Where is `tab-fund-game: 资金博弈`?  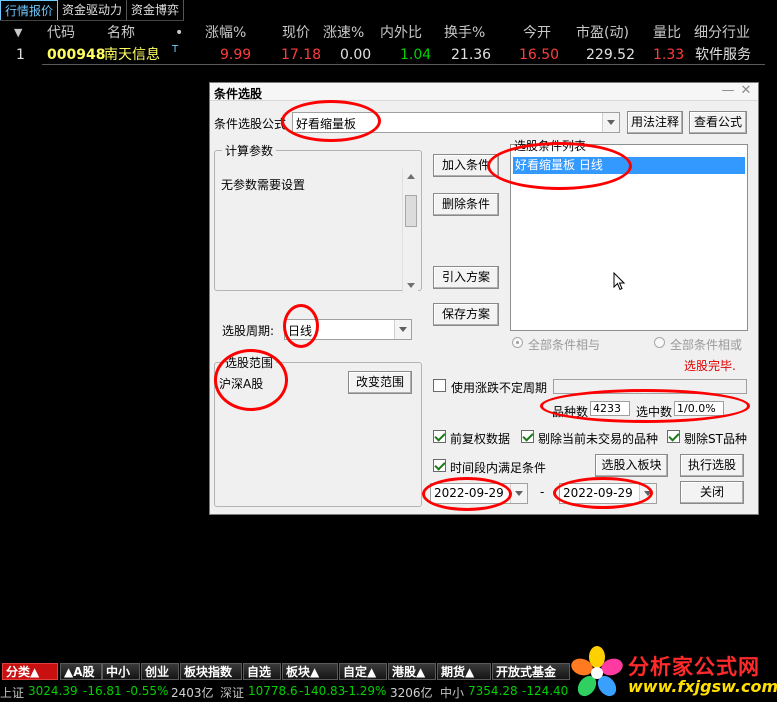
tab-fund-game: 资金博弈 is located at coordinates (156, 10).